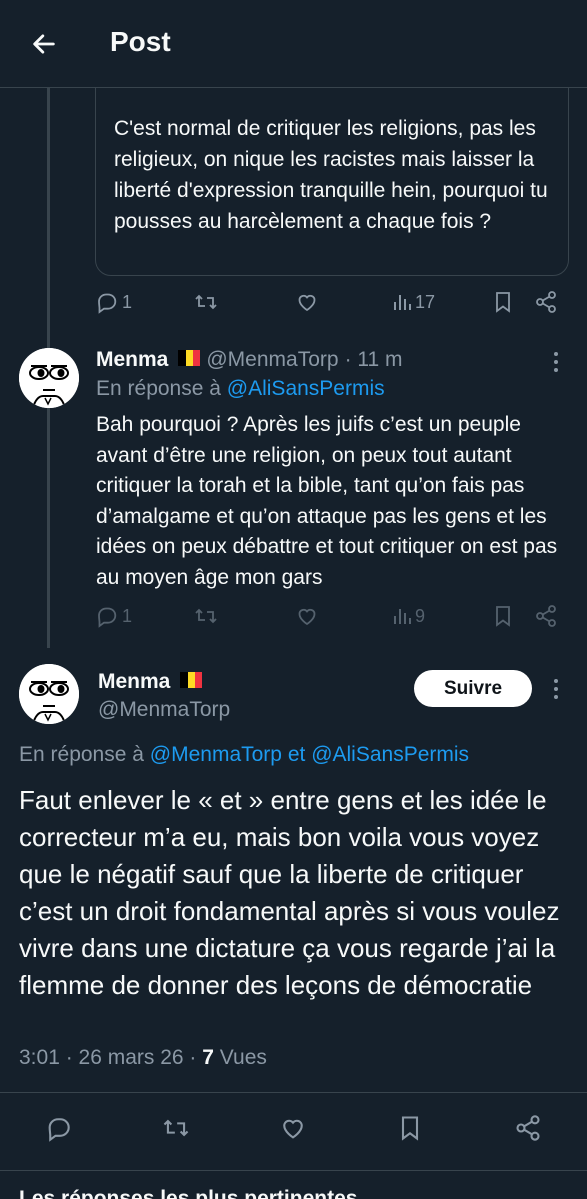 Image resolution: width=587 pixels, height=1199 pixels. I want to click on reply-author-row: Menma @MenmaTorp · 11 m, so click(249, 360).